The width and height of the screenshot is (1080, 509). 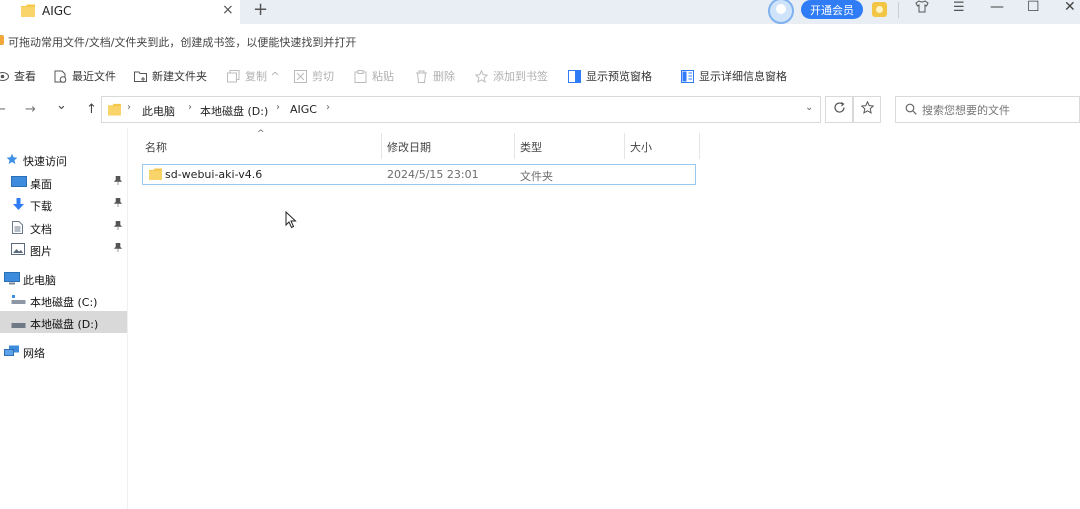 I want to click on column-header-size: 大小, so click(x=662, y=146).